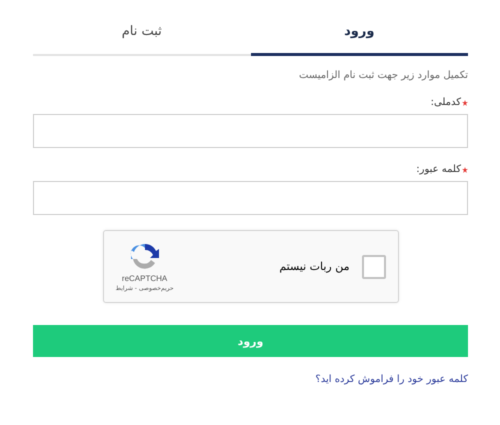 The height and width of the screenshot is (425, 500). What do you see at coordinates (383, 75) in the screenshot?
I see `instruction-text: تکمیل موارد زیر جهت ثبت نام الزامیست` at bounding box center [383, 75].